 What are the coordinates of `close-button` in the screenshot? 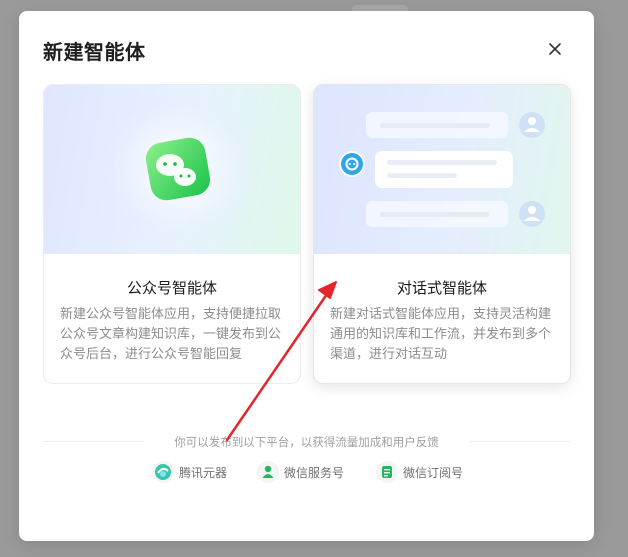 It's located at (555, 49).